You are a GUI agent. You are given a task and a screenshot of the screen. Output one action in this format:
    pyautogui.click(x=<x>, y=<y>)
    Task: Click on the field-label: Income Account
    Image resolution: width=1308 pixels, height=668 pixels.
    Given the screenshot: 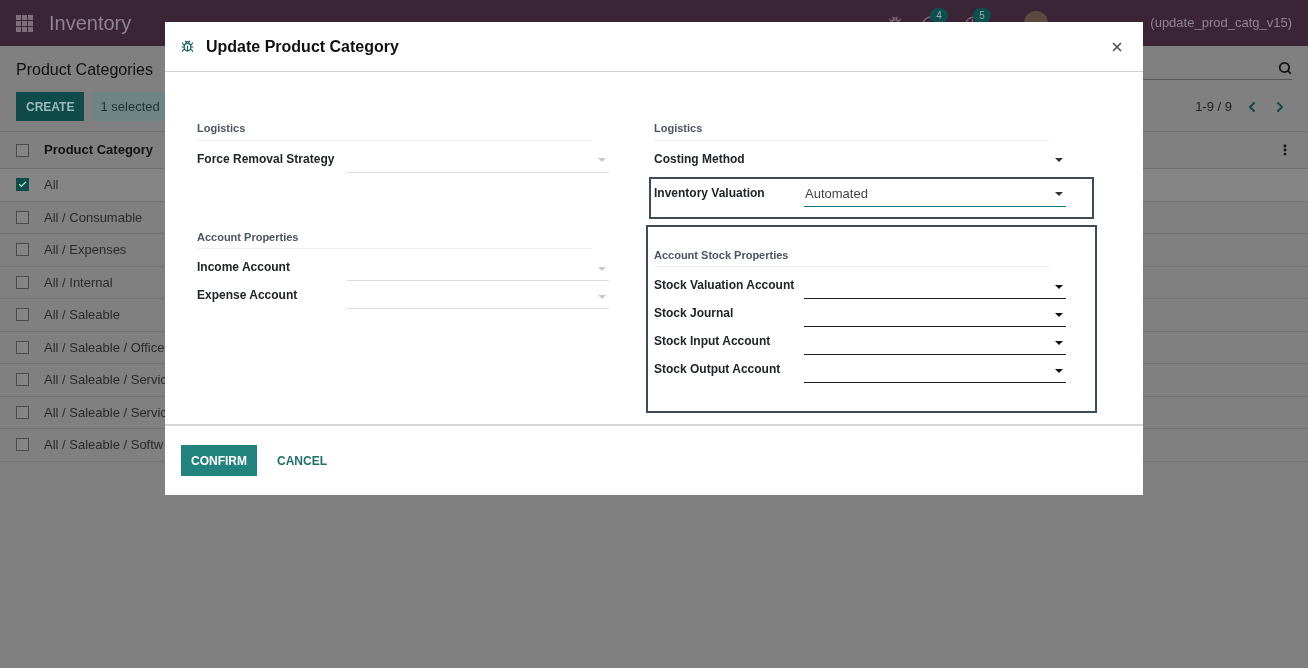 What is the action you would take?
    pyautogui.click(x=244, y=267)
    